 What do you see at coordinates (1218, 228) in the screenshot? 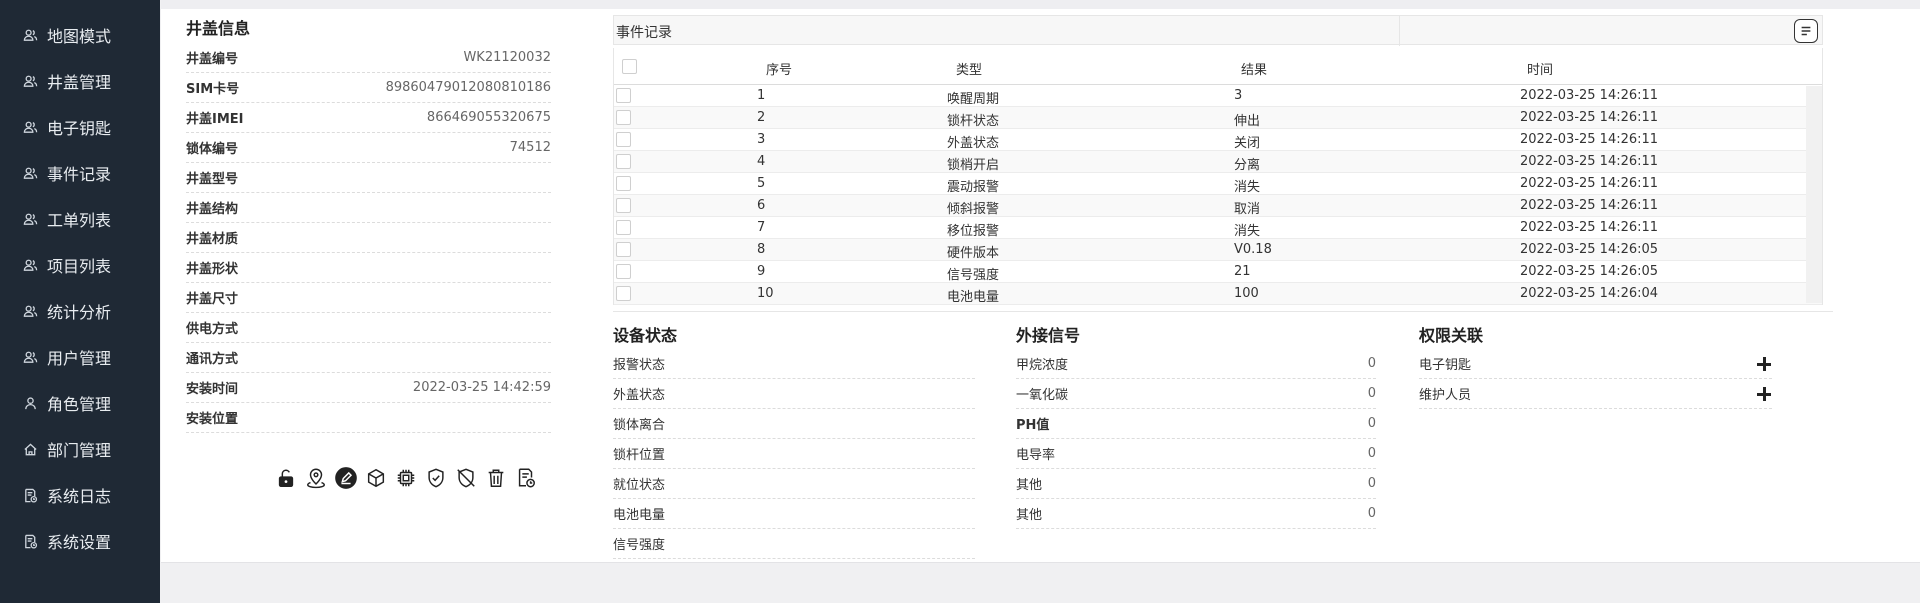
I see `table-row: 7 移位报警 消失 2022-03-25 14:26:11` at bounding box center [1218, 228].